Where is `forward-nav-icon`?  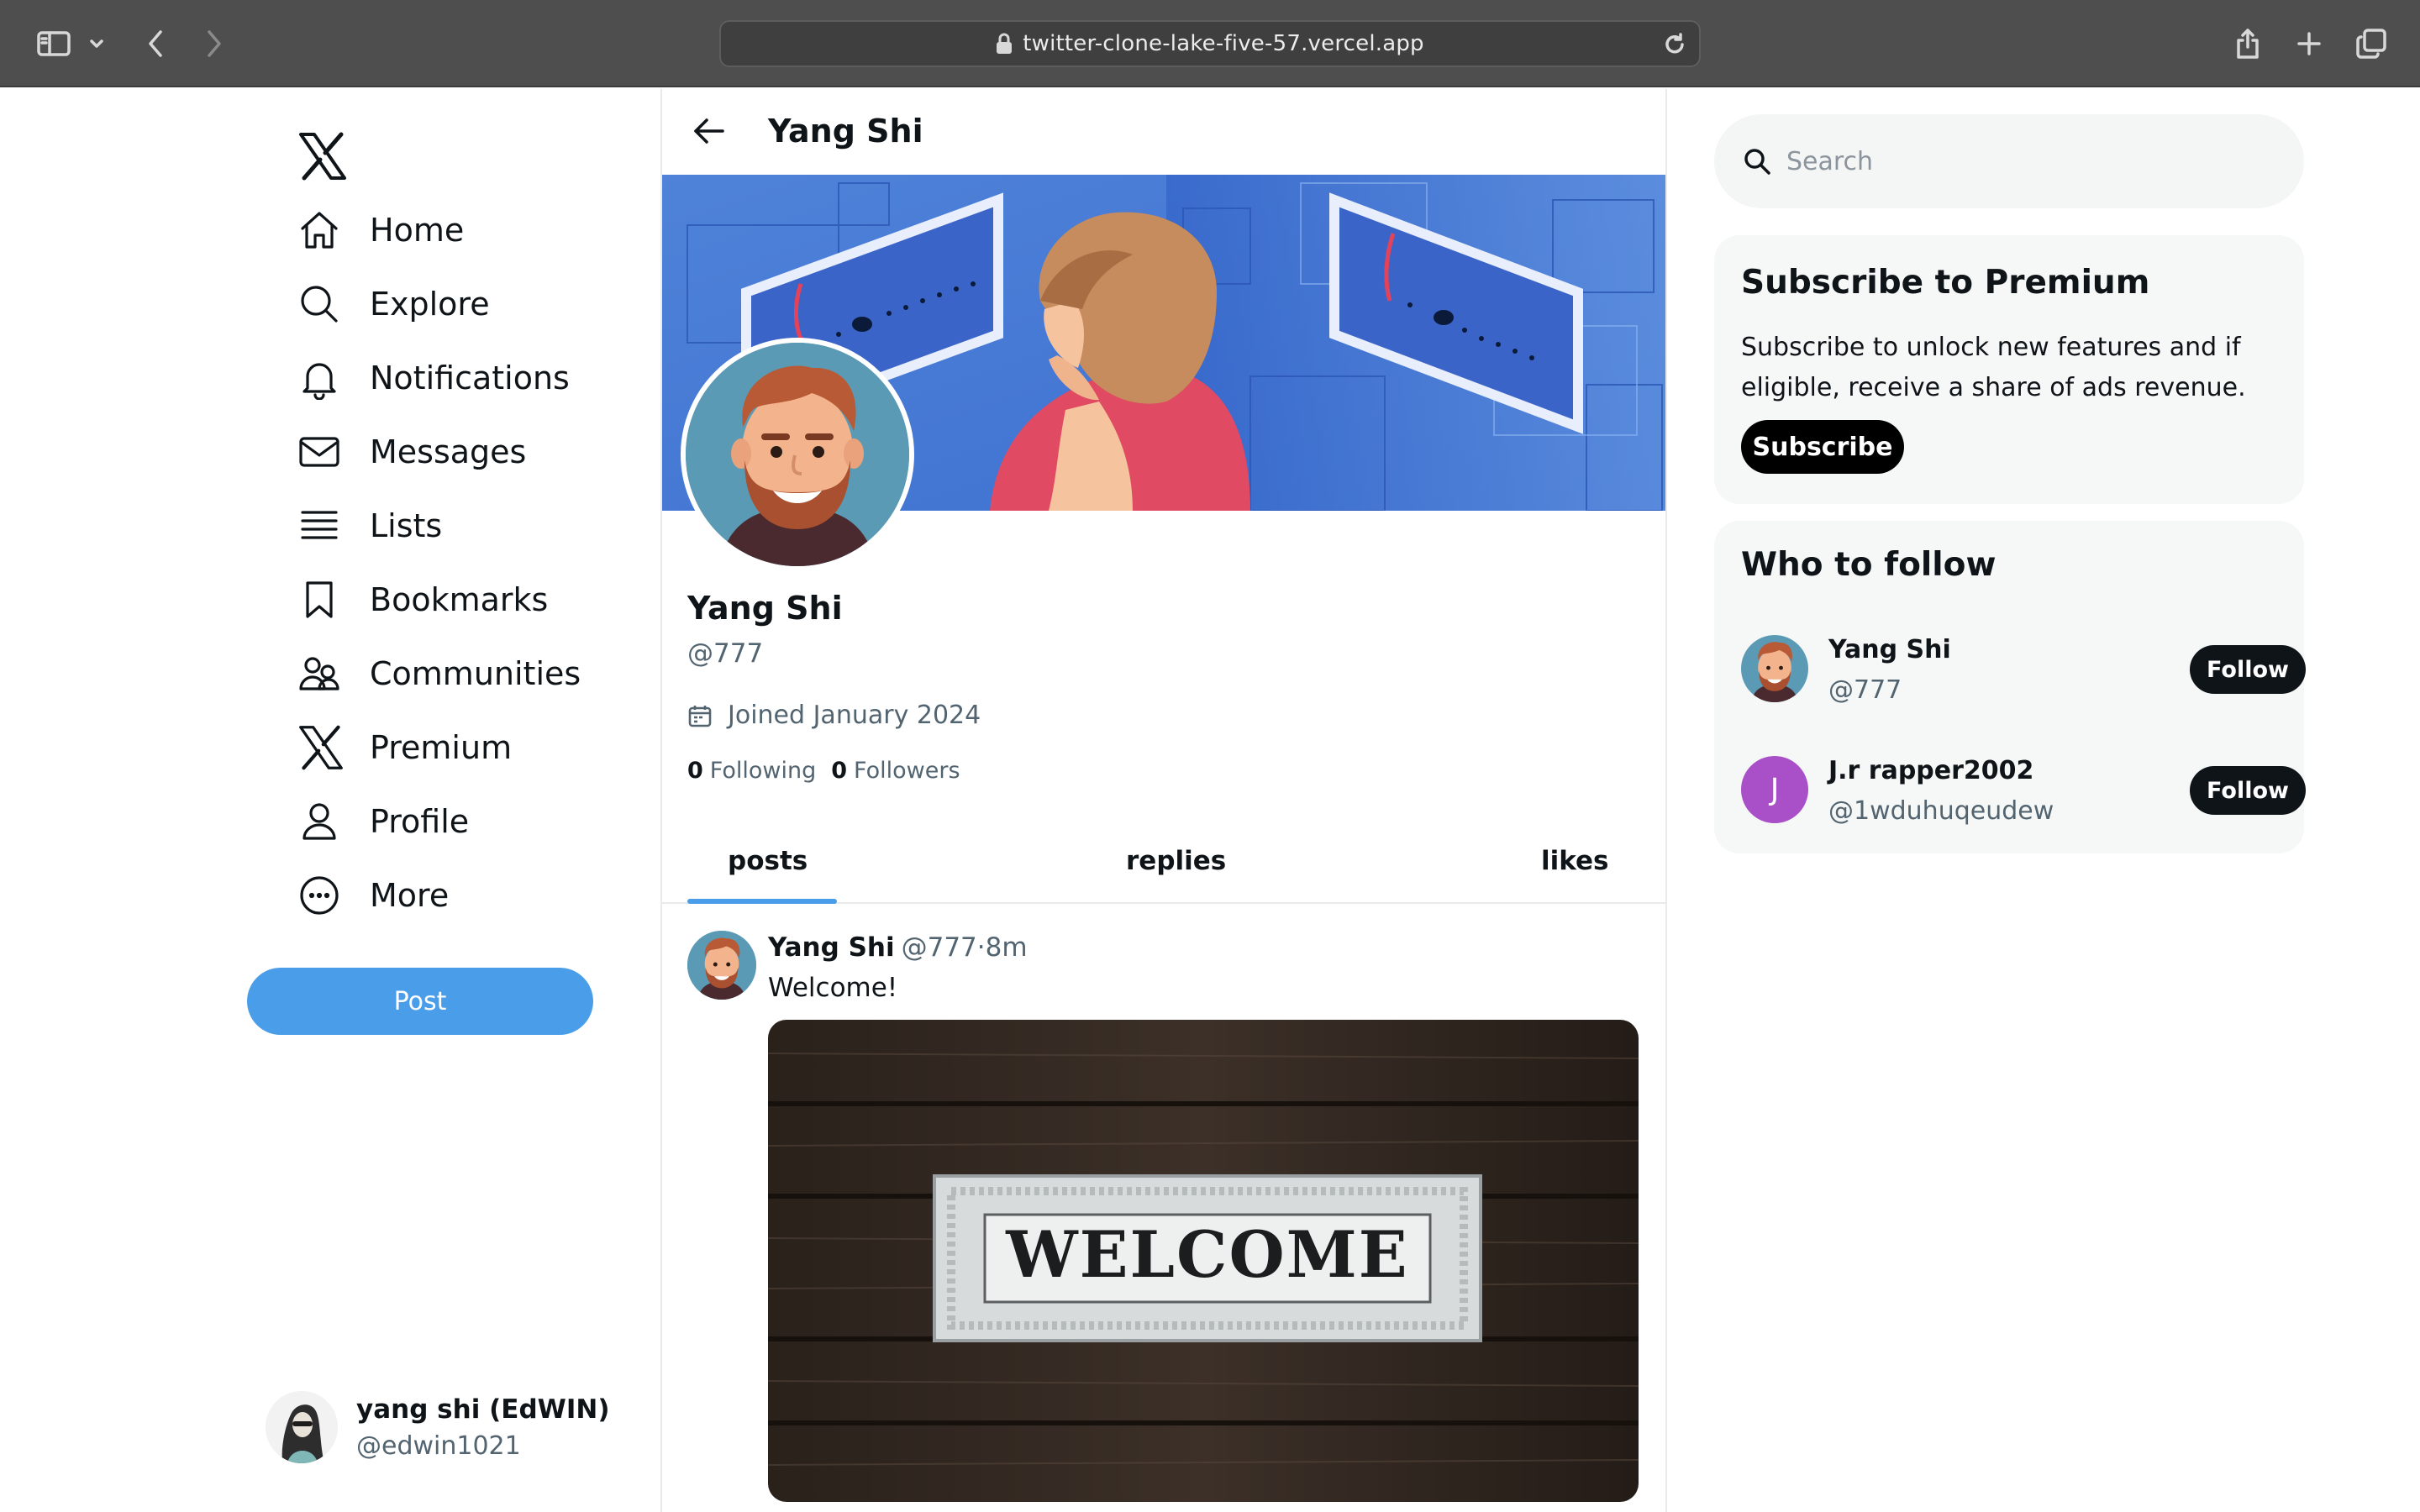
forward-nav-icon is located at coordinates (214, 43).